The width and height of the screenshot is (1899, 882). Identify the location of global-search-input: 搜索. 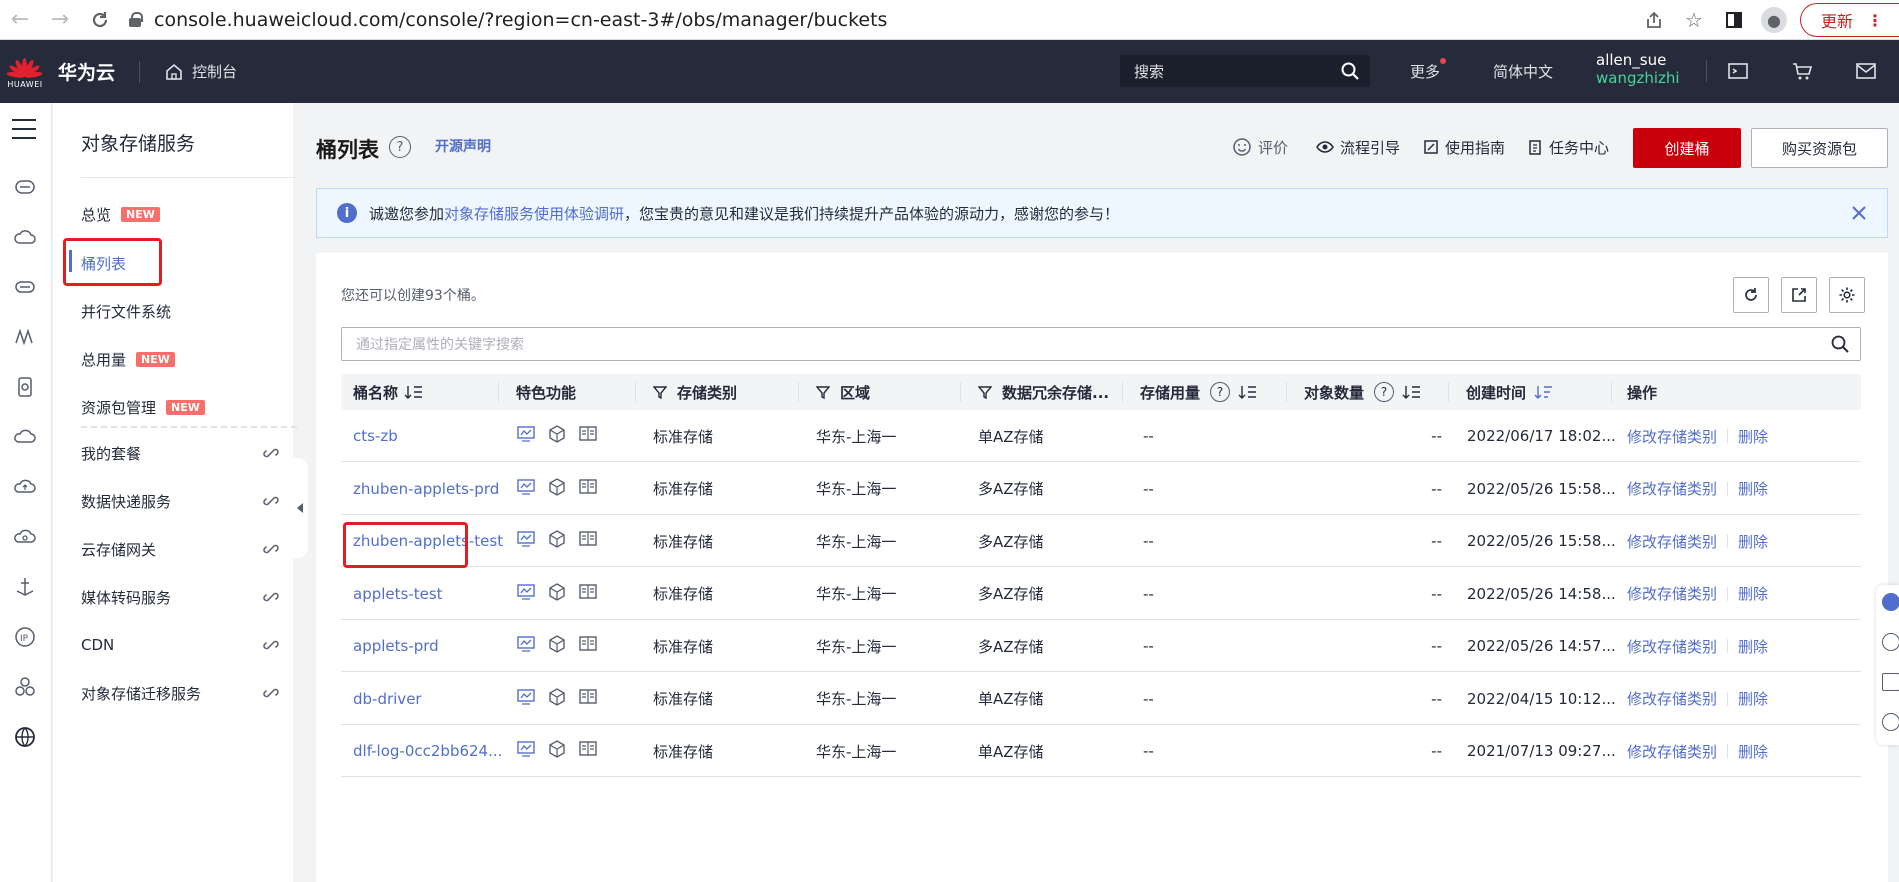
(1245, 71).